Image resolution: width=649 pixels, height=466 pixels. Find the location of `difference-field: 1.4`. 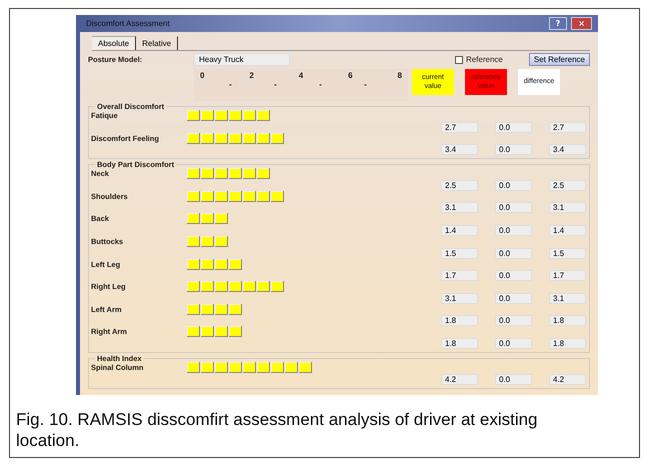

difference-field: 1.4 is located at coordinates (567, 230).